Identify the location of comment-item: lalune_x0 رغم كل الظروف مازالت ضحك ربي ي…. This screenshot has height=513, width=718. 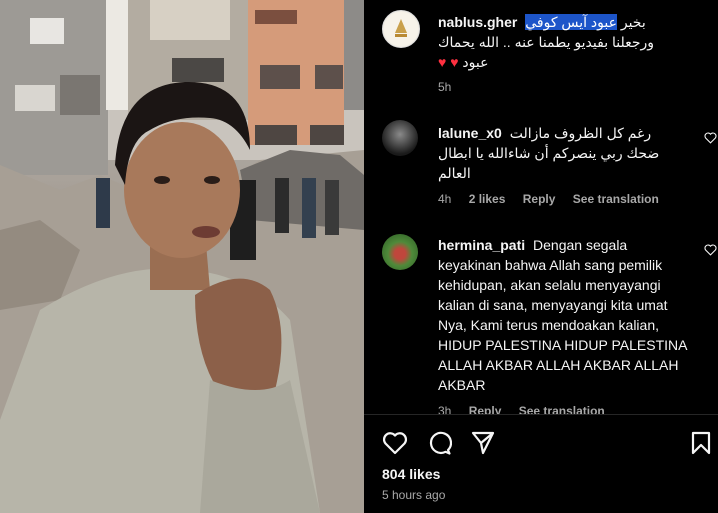
(550, 166).